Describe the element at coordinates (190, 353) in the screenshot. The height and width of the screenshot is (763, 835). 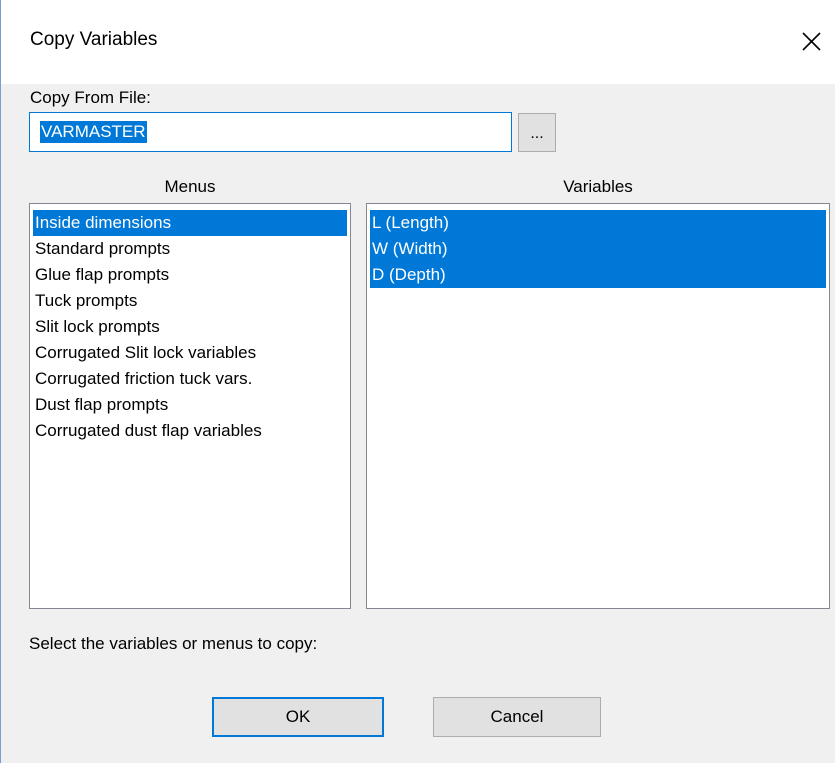
I see `menus-list-item: Corrugated Slit lock variables` at that location.